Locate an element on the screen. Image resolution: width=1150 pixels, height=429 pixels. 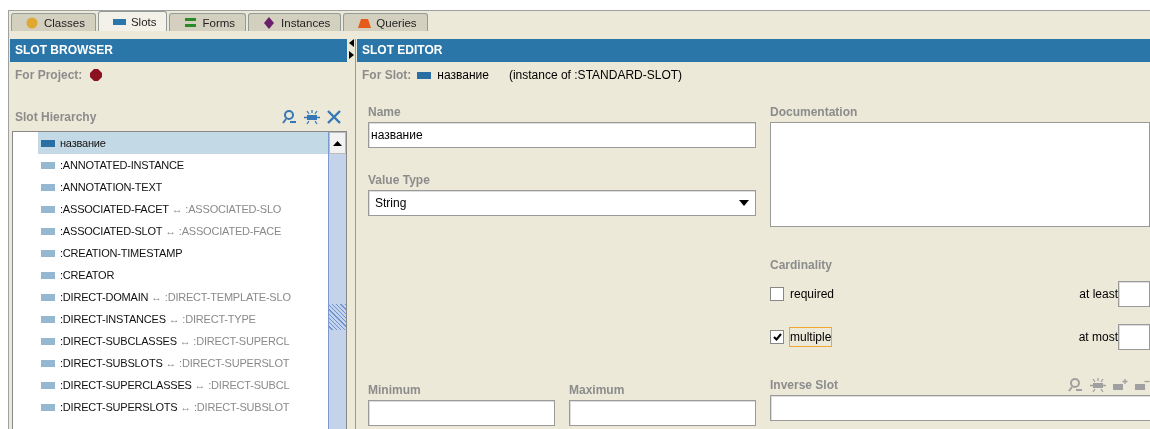
tree-item: :DIRECT-SUBCLASSES ↔ :DIRECT-SUPERCL is located at coordinates (183, 341).